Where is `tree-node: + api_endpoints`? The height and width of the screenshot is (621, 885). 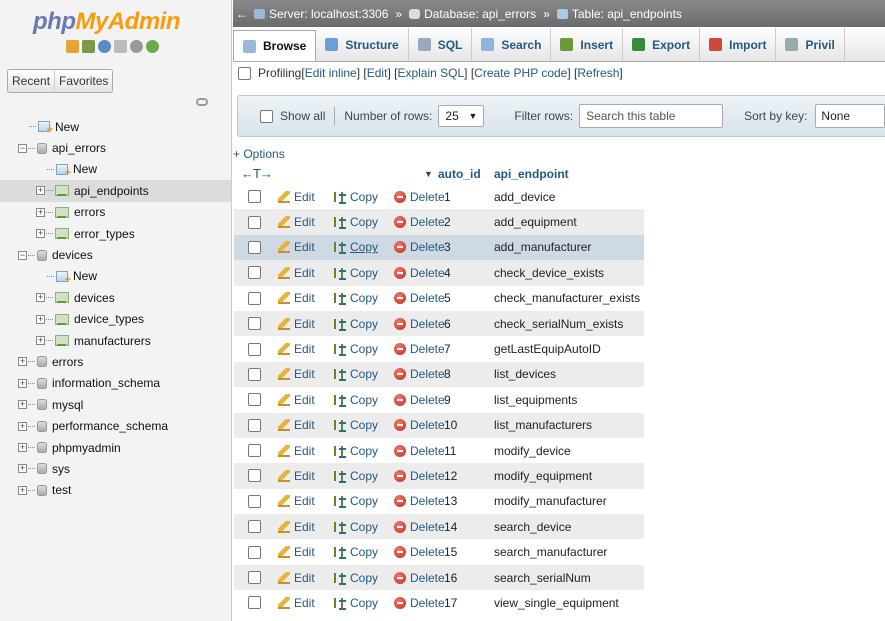
tree-node: + api_endpoints is located at coordinates (115, 191).